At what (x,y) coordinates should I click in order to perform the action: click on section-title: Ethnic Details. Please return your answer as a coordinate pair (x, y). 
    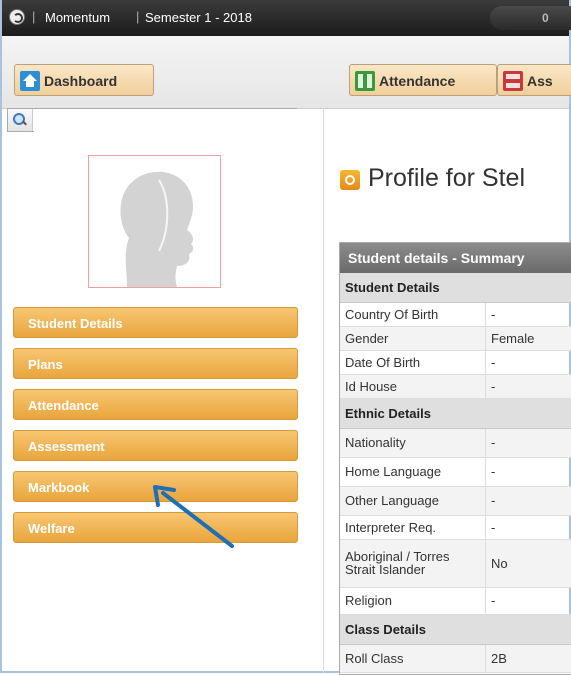
    Looking at the image, I should click on (455, 413).